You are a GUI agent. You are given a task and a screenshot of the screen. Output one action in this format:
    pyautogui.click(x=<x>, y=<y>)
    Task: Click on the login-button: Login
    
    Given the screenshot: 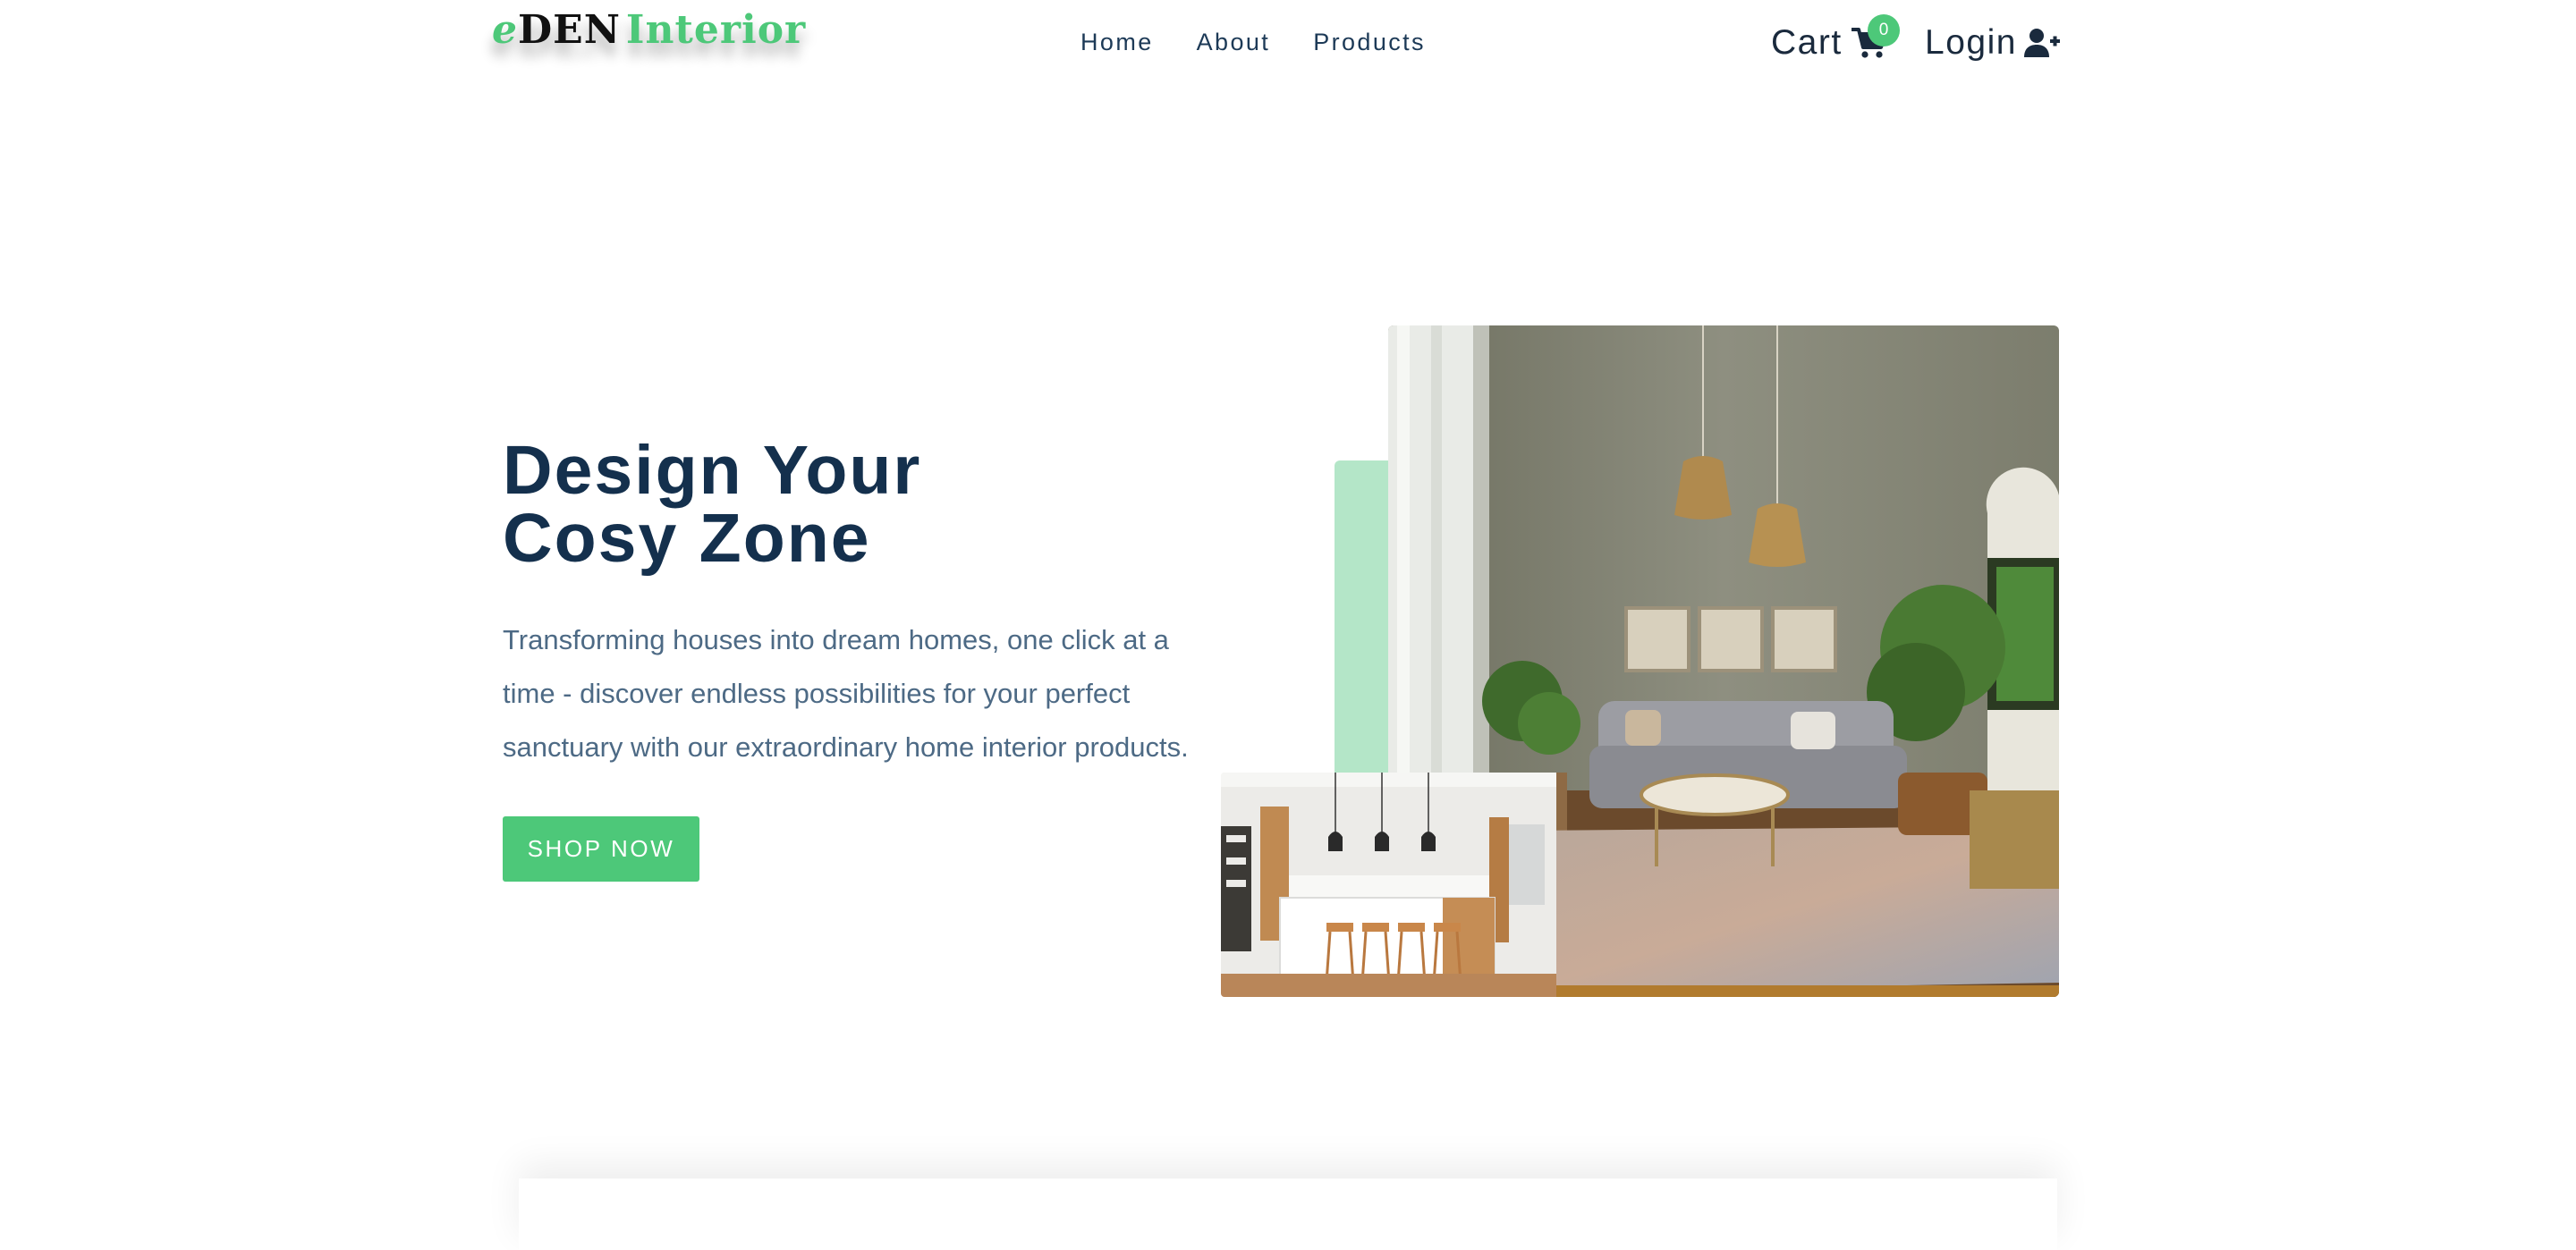 What is the action you would take?
    pyautogui.click(x=1992, y=43)
    